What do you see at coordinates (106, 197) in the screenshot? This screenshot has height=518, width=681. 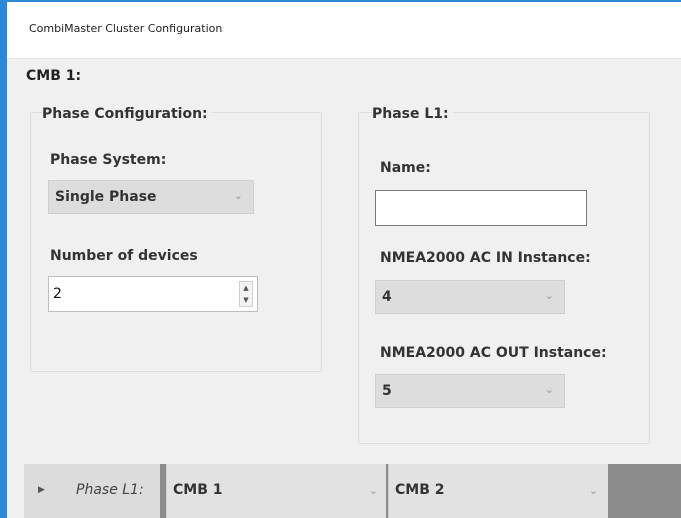 I see `phase-system-value: Single Phase` at bounding box center [106, 197].